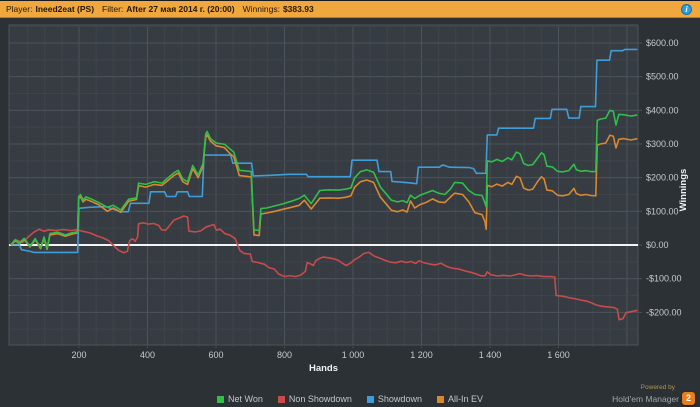  What do you see at coordinates (490, 355) in the screenshot?
I see `x-tick-label: 1 400` at bounding box center [490, 355].